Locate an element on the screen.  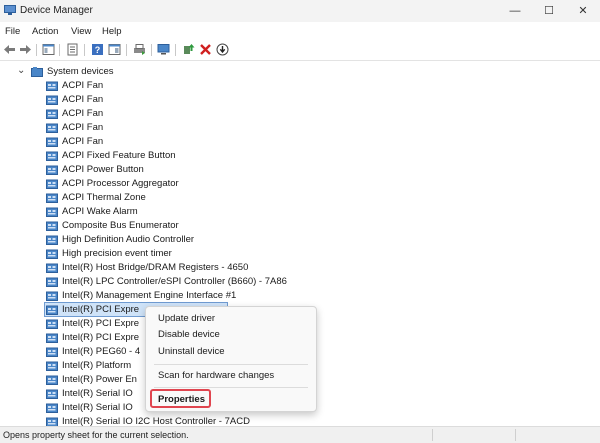
device-label: Composite Bus Enumerator is located at coordinates (120, 225).